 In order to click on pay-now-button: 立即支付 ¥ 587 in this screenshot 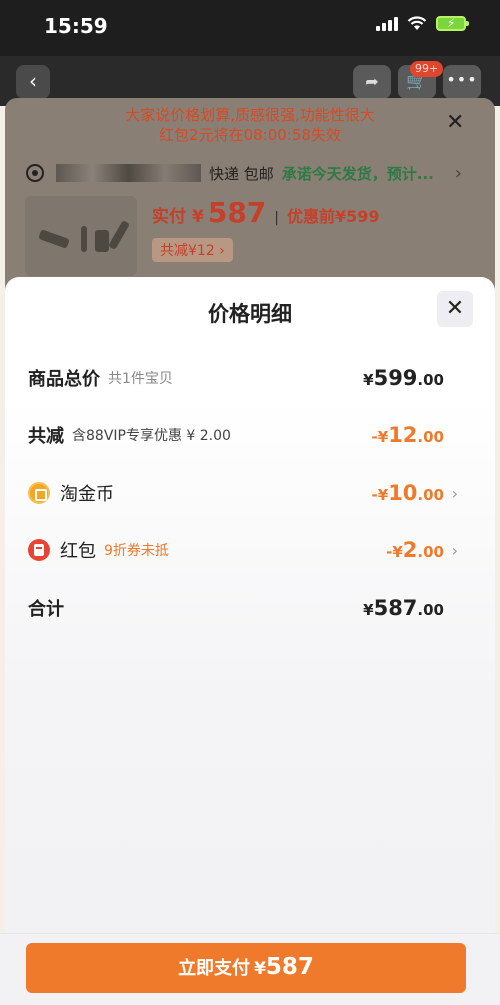, I will do `click(246, 968)`.